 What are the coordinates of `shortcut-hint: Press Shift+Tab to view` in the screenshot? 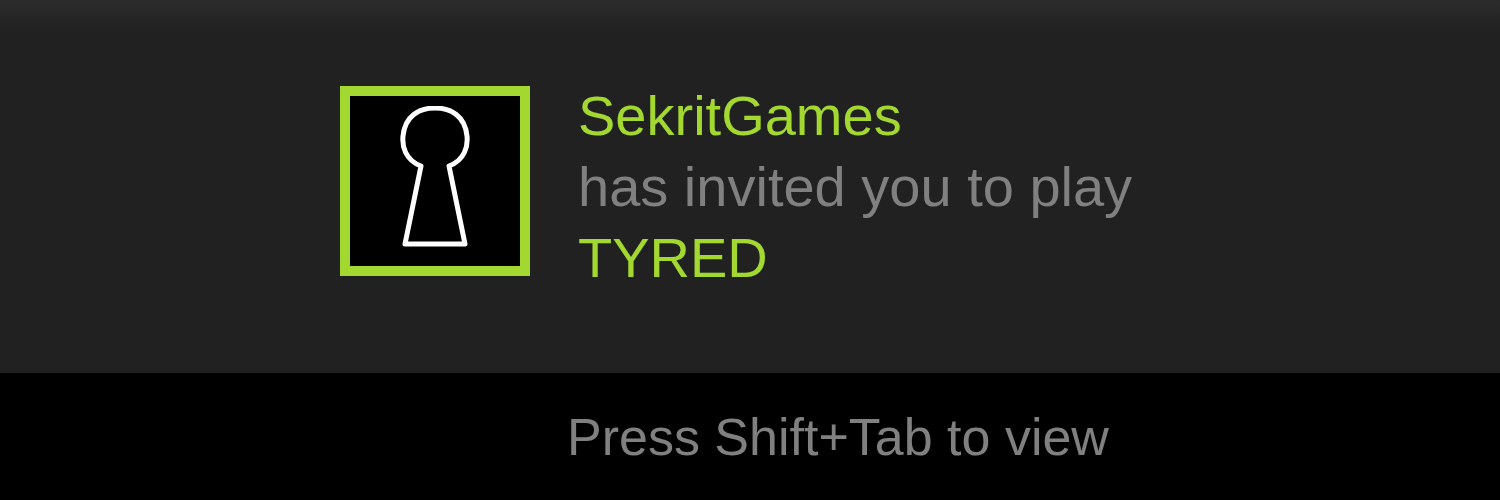 It's located at (838, 436).